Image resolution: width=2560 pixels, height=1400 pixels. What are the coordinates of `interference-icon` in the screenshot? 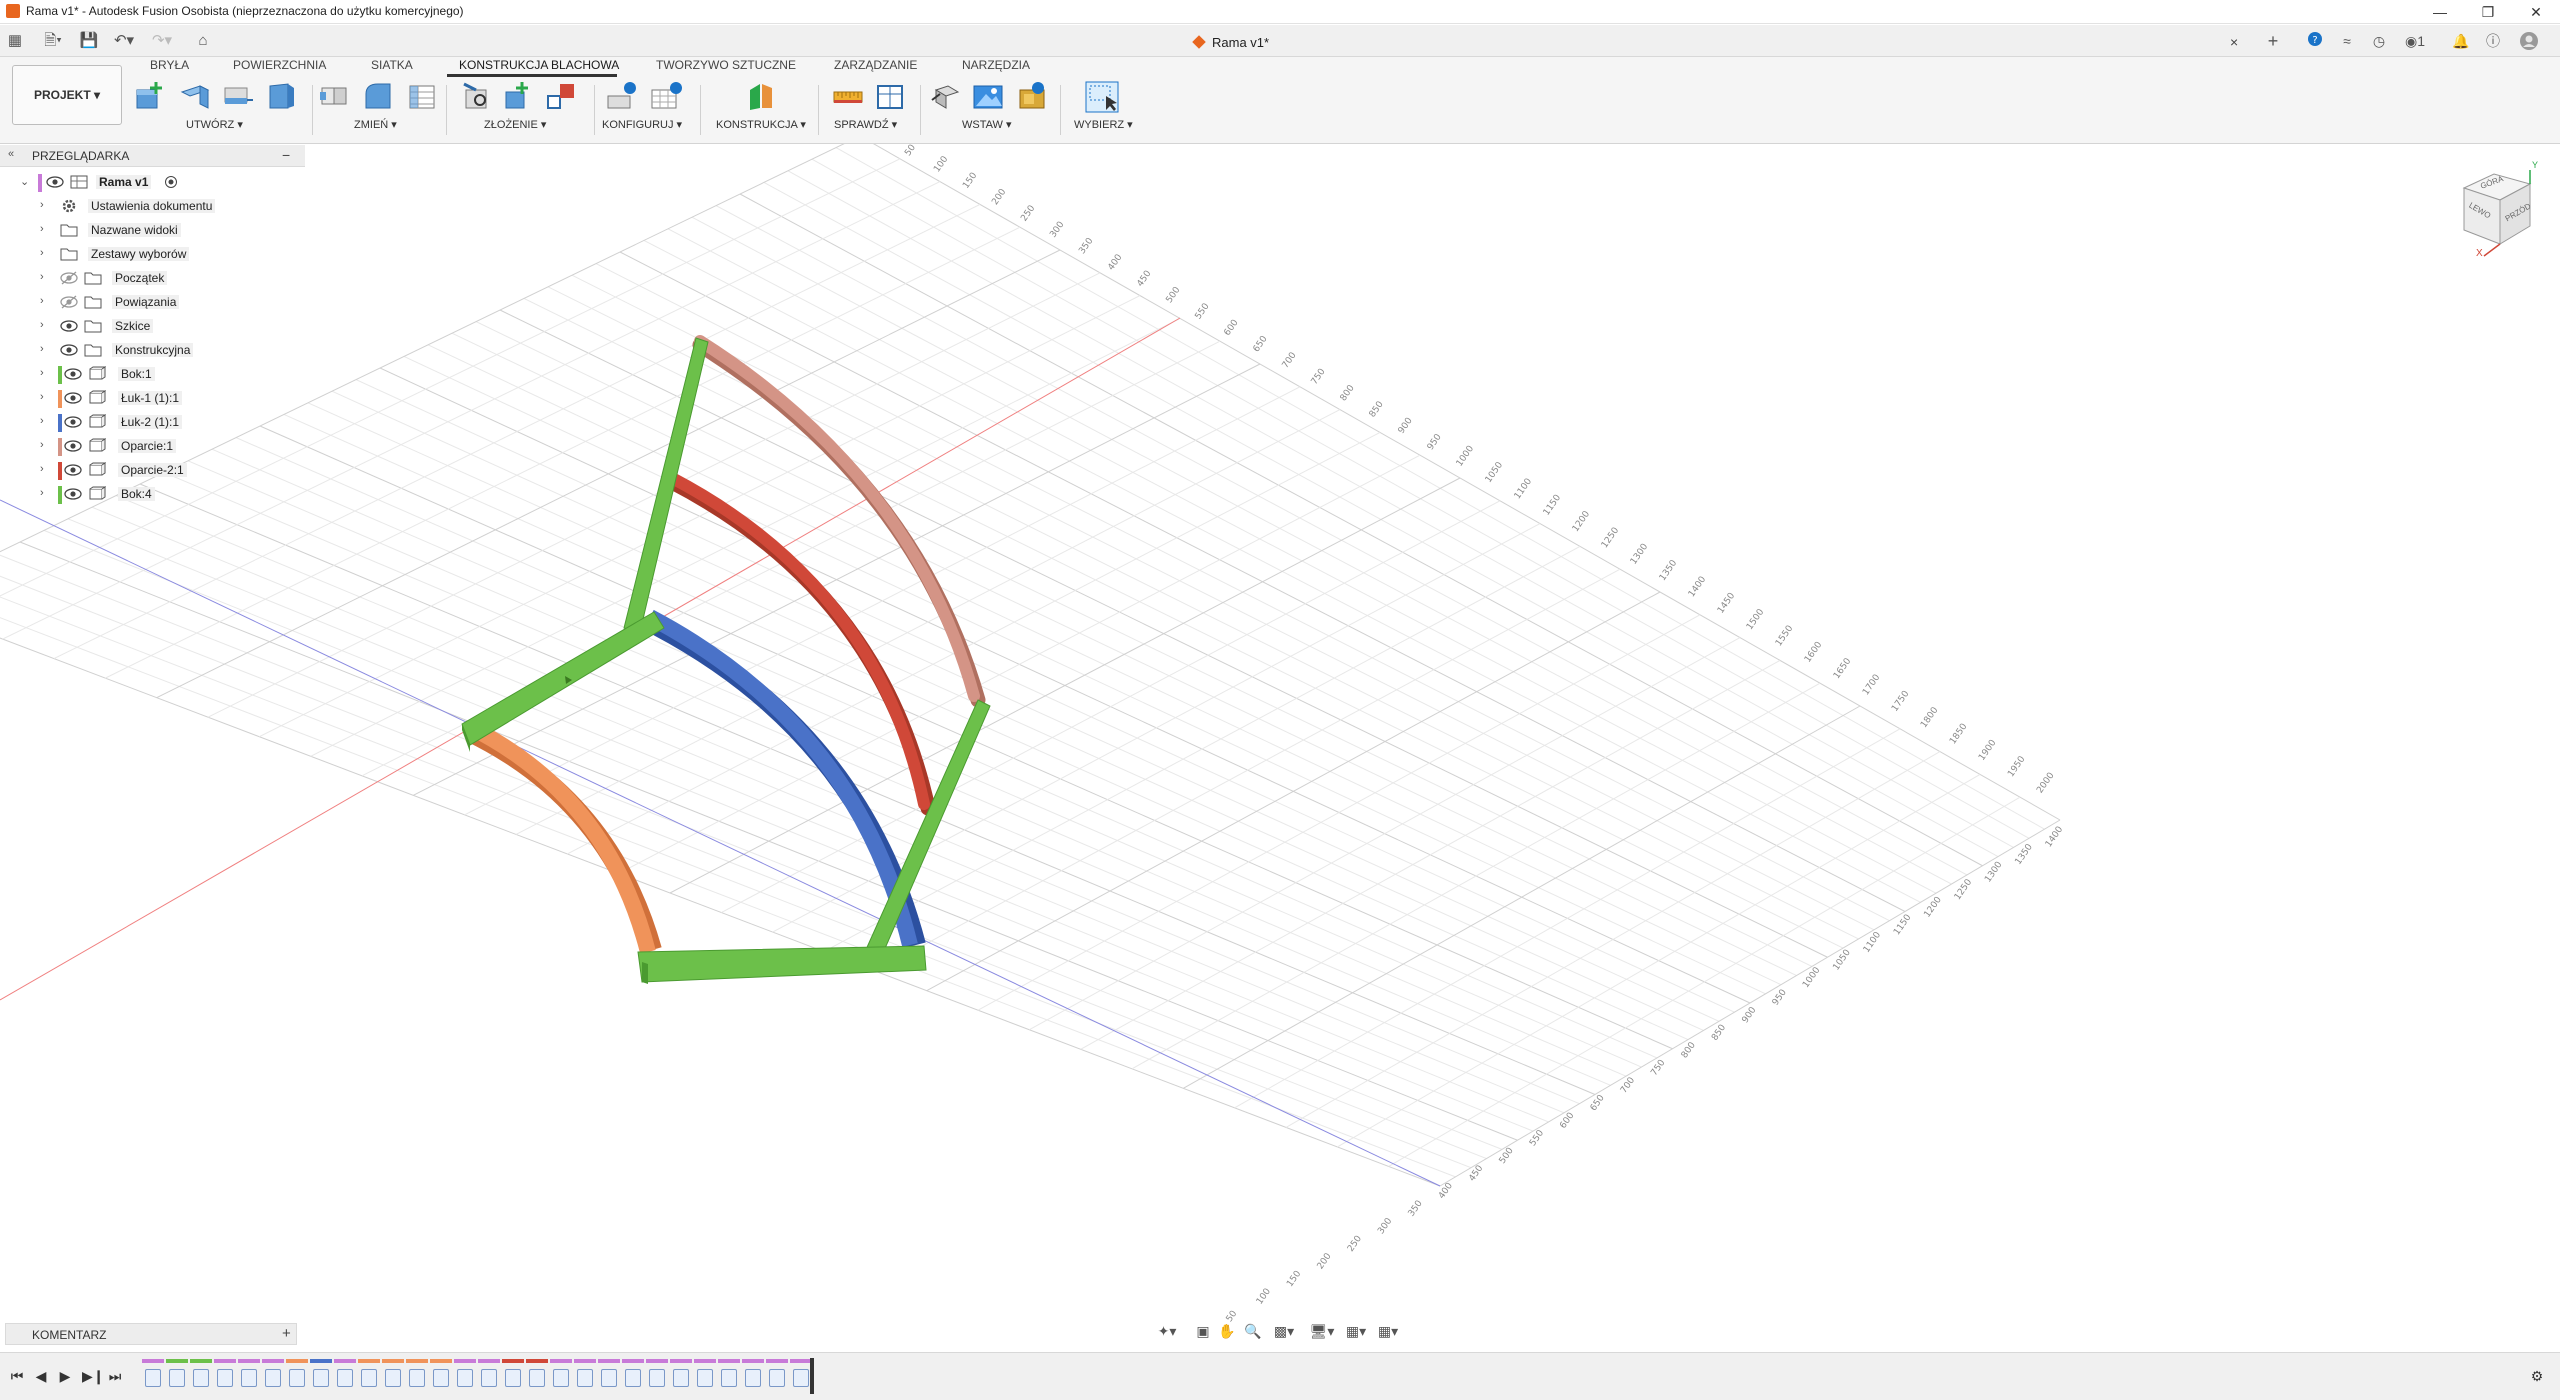 It's located at (890, 95).